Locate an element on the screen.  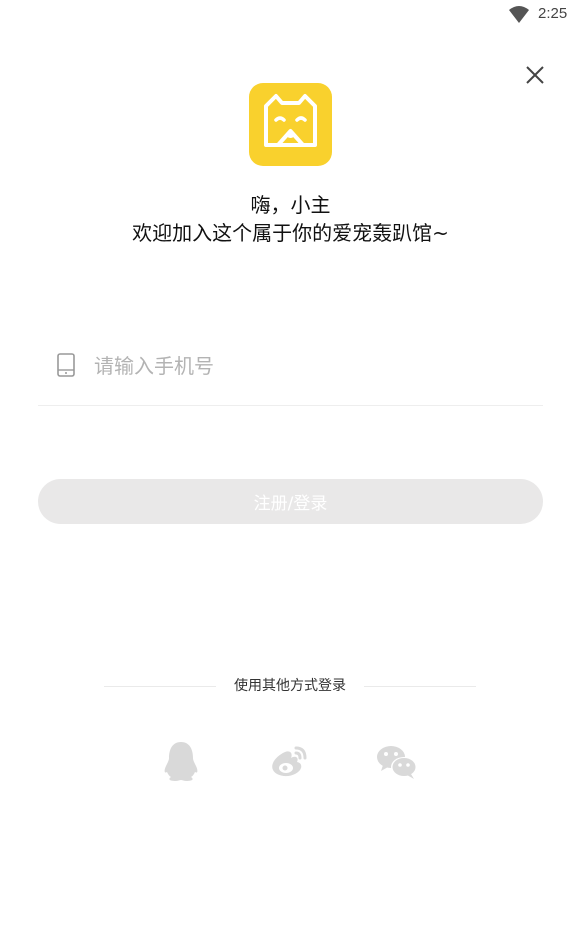
phone-icon is located at coordinates (66, 365).